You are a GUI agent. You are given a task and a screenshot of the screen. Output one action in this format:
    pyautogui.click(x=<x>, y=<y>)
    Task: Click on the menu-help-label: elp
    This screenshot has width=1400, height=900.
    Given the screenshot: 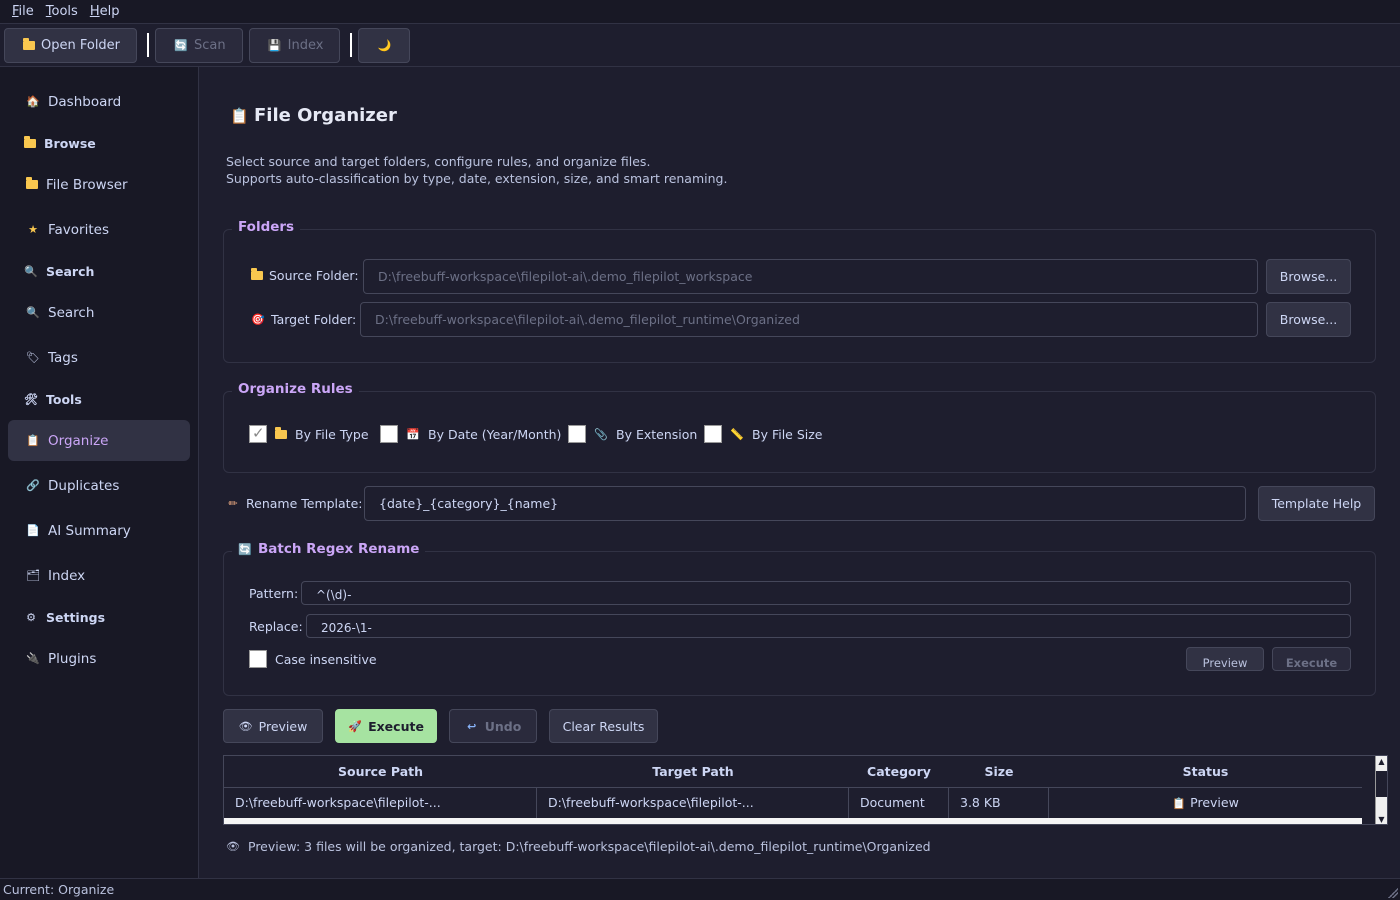 What is the action you would take?
    pyautogui.click(x=109, y=11)
    